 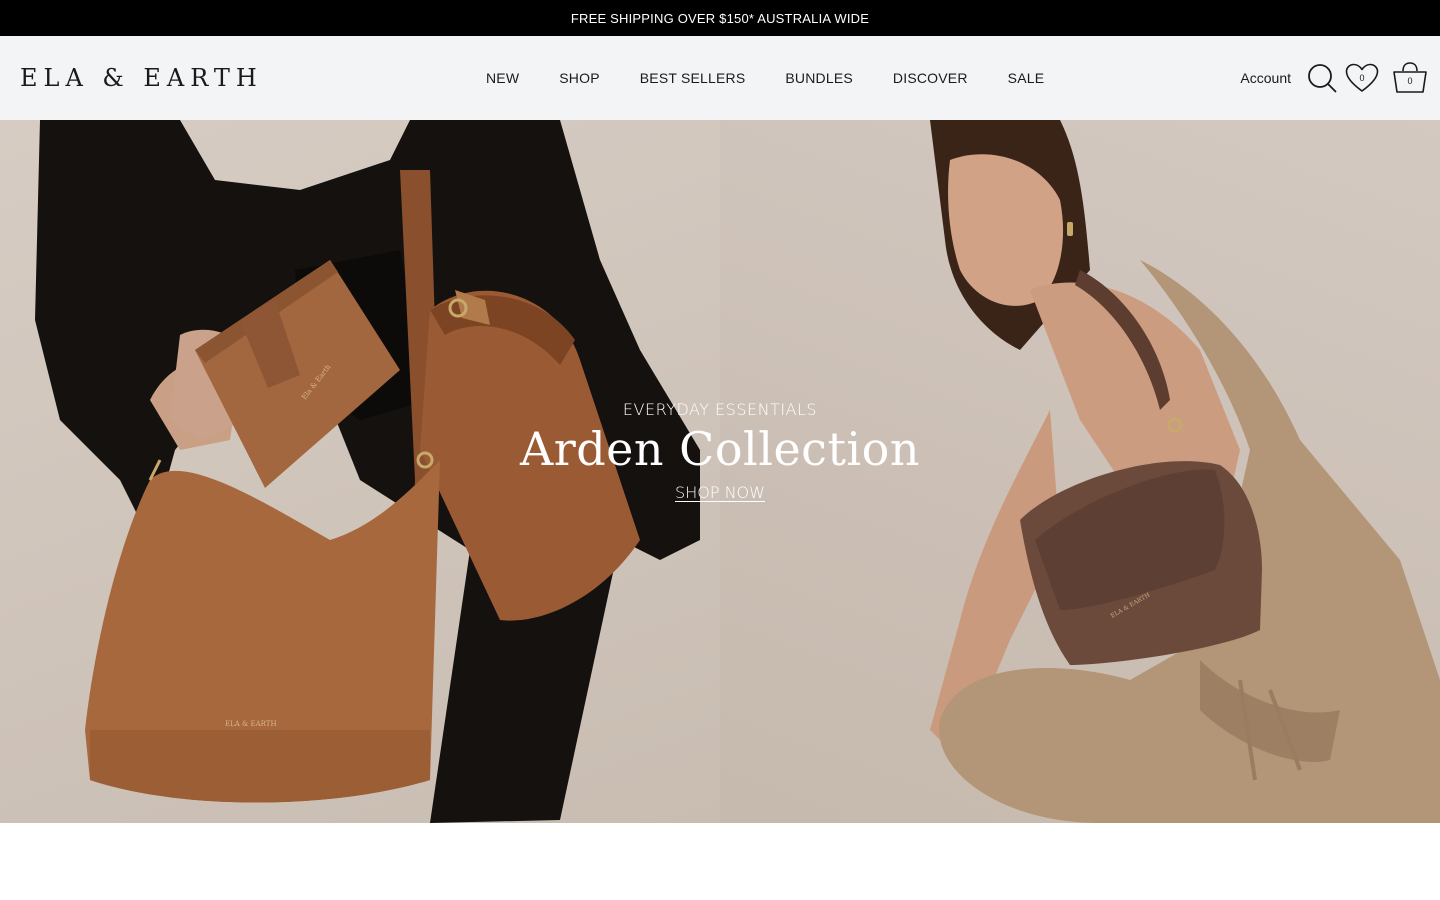 What do you see at coordinates (720, 492) in the screenshot?
I see `shop-now-link: SHOP NOW` at bounding box center [720, 492].